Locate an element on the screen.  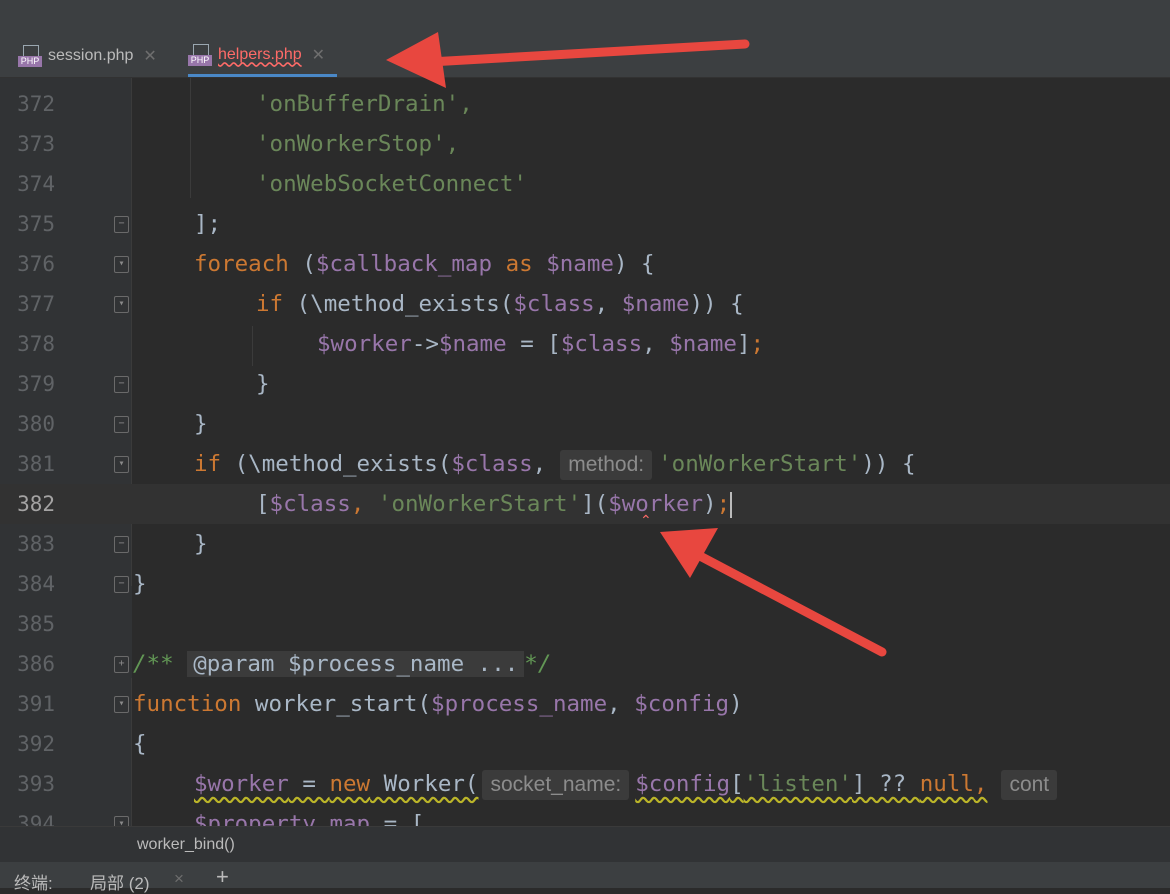
add-terminal-icon: + is located at coordinates (222, 877).